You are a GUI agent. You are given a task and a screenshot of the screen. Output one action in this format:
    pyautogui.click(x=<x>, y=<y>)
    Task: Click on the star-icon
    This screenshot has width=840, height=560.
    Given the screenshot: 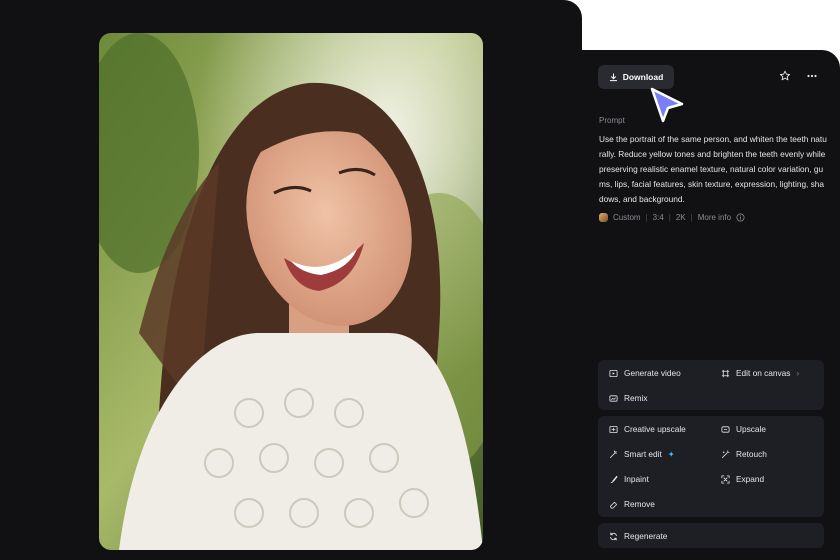 What is the action you would take?
    pyautogui.click(x=785, y=75)
    